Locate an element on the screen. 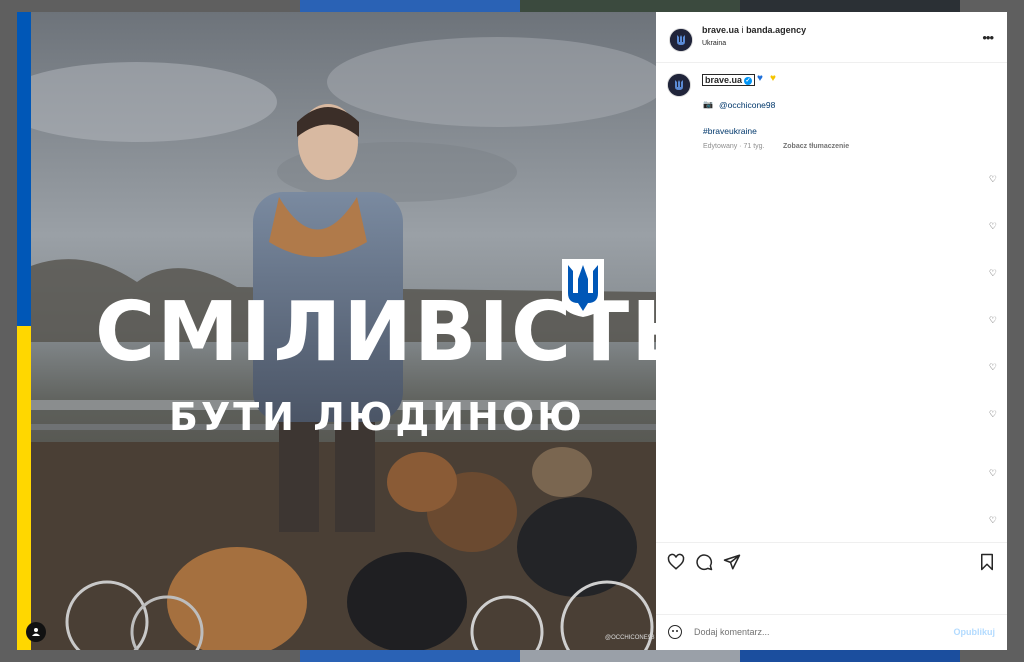 This screenshot has width=1024, height=662. post-actions-bar is located at coordinates (831, 578).